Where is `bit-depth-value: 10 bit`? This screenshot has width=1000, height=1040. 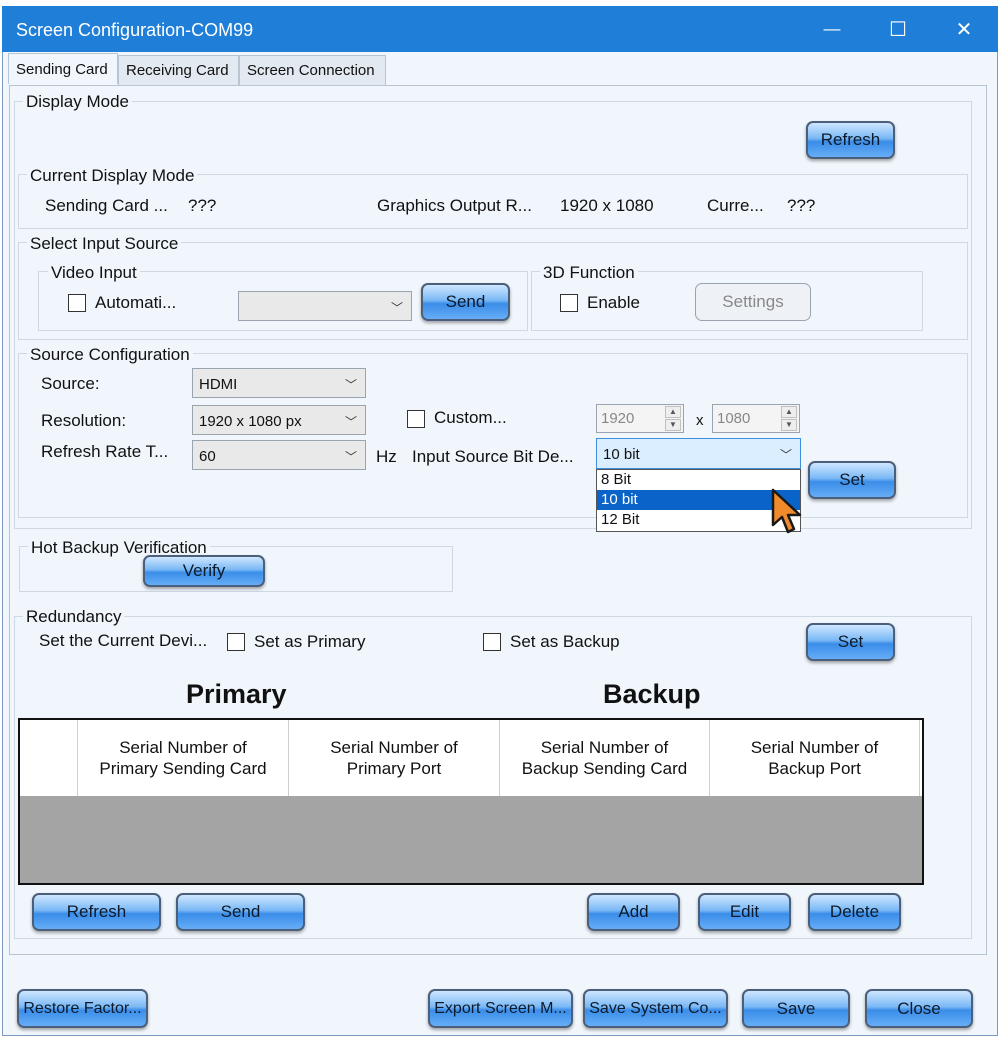 bit-depth-value: 10 bit is located at coordinates (621, 454).